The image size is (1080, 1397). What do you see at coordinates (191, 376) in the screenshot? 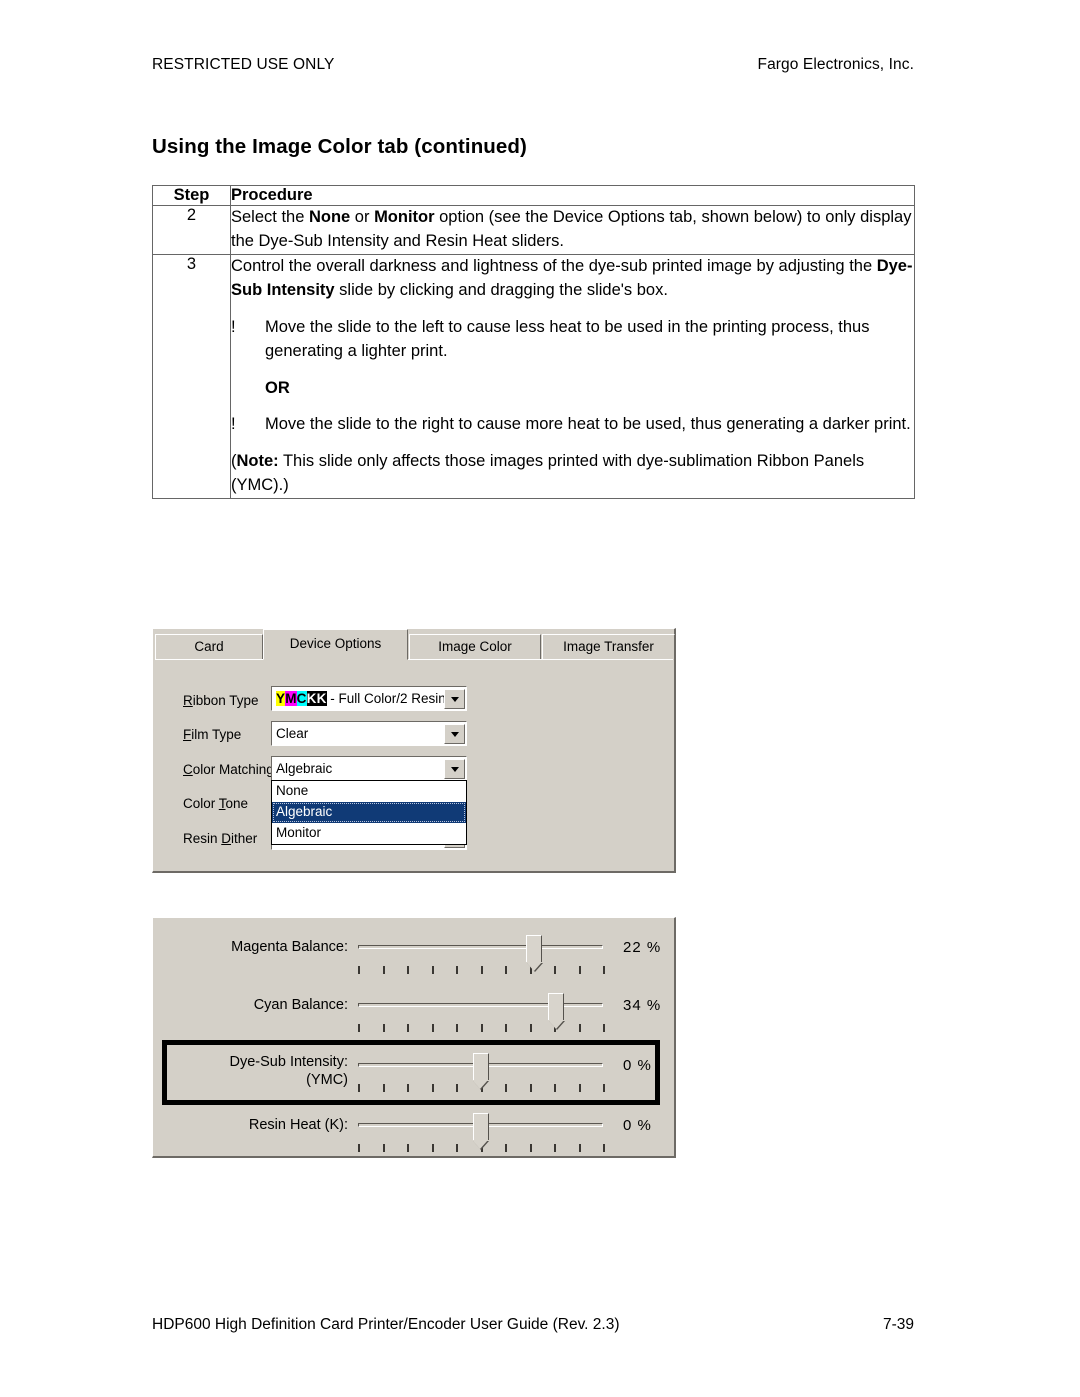
I see `step-number: 3` at bounding box center [191, 376].